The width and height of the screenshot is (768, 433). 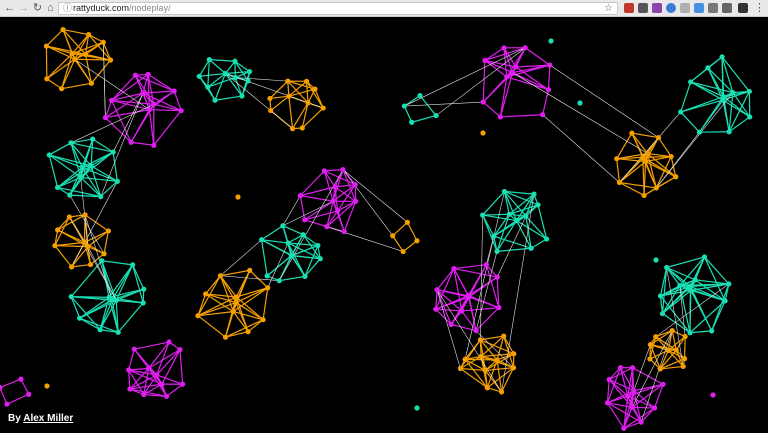 I want to click on menu-icon: ⋮, so click(x=759, y=8).